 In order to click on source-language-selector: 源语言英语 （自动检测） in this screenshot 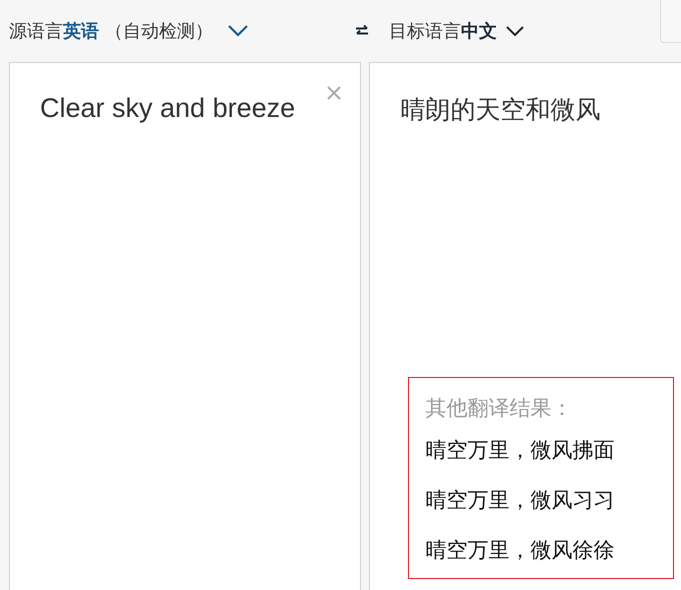, I will do `click(129, 31)`.